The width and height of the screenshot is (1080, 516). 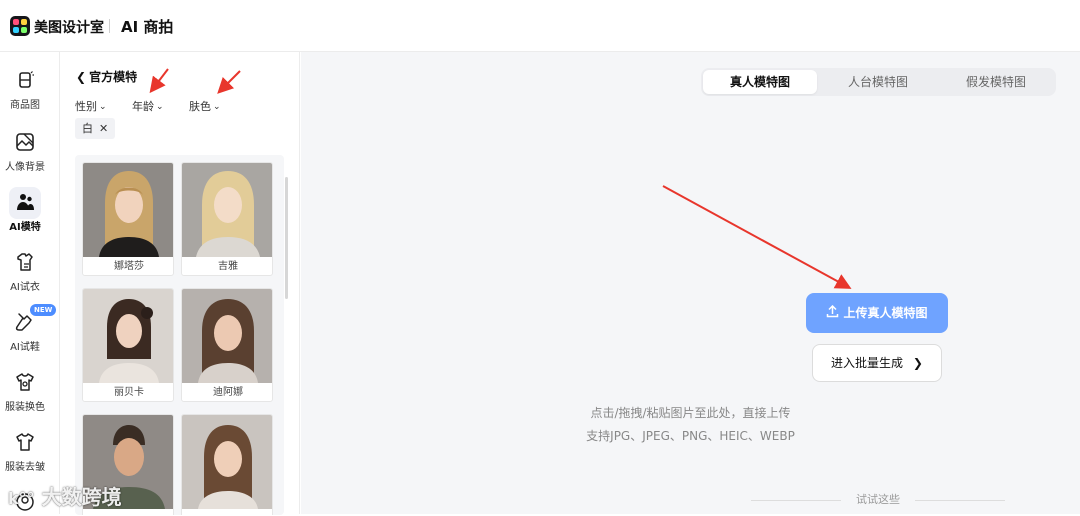 I want to click on batch-generate-button: 进入批量生成 ❯, so click(x=877, y=363).